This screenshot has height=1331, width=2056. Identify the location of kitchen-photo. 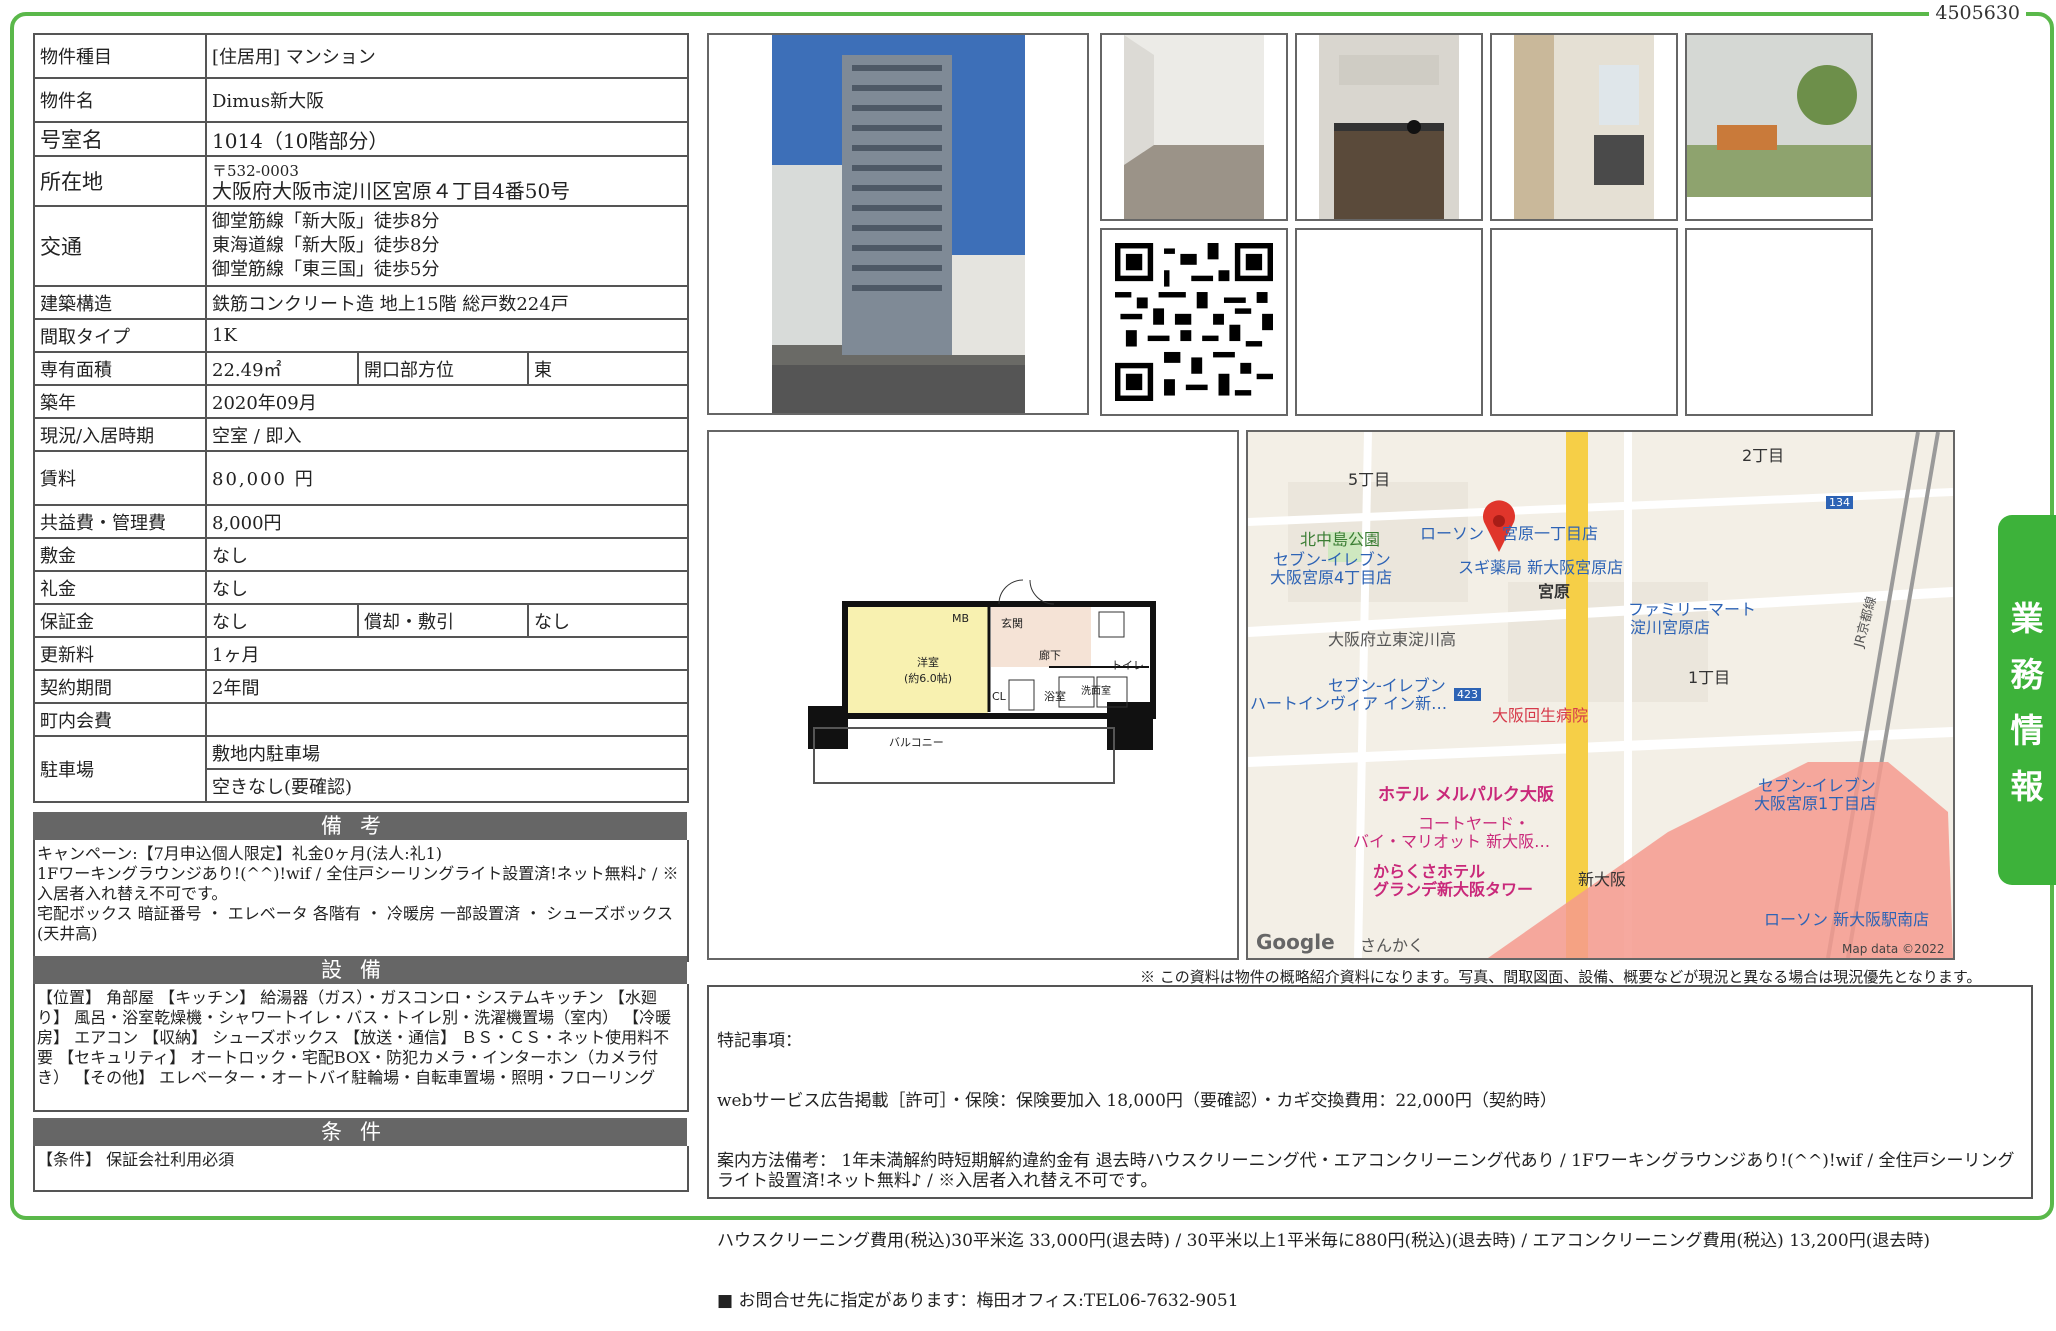
(1389, 127).